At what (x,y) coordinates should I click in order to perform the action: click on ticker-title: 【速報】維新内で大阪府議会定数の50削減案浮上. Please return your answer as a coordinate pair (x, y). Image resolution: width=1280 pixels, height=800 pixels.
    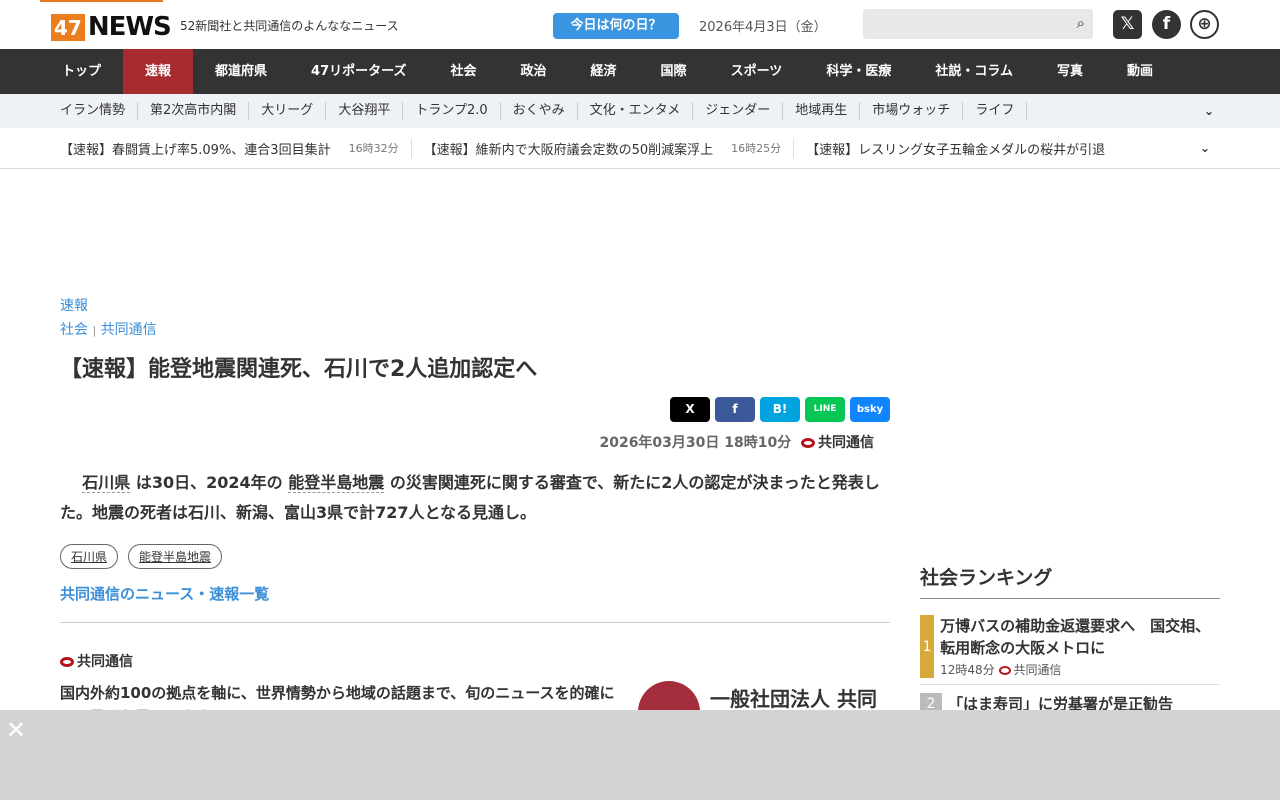
    Looking at the image, I should click on (568, 150).